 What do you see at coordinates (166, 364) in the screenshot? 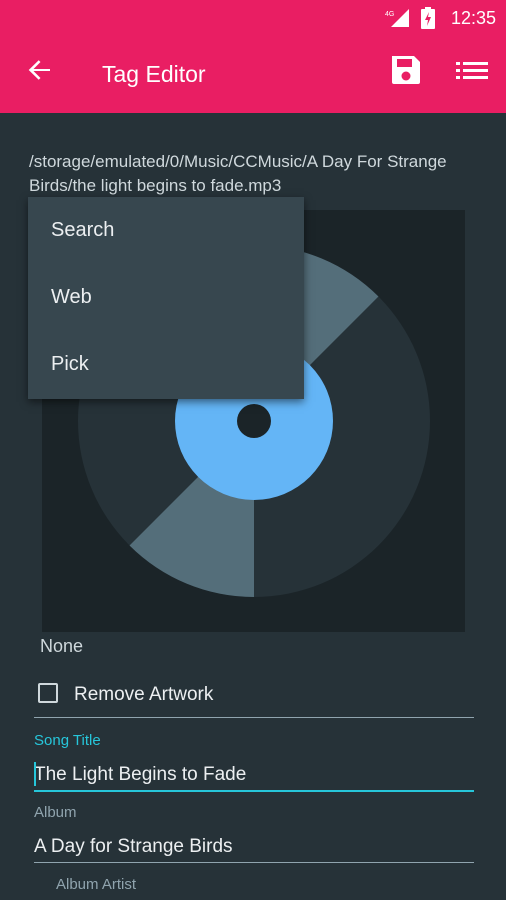
I see `menu-item-pick: Pick` at bounding box center [166, 364].